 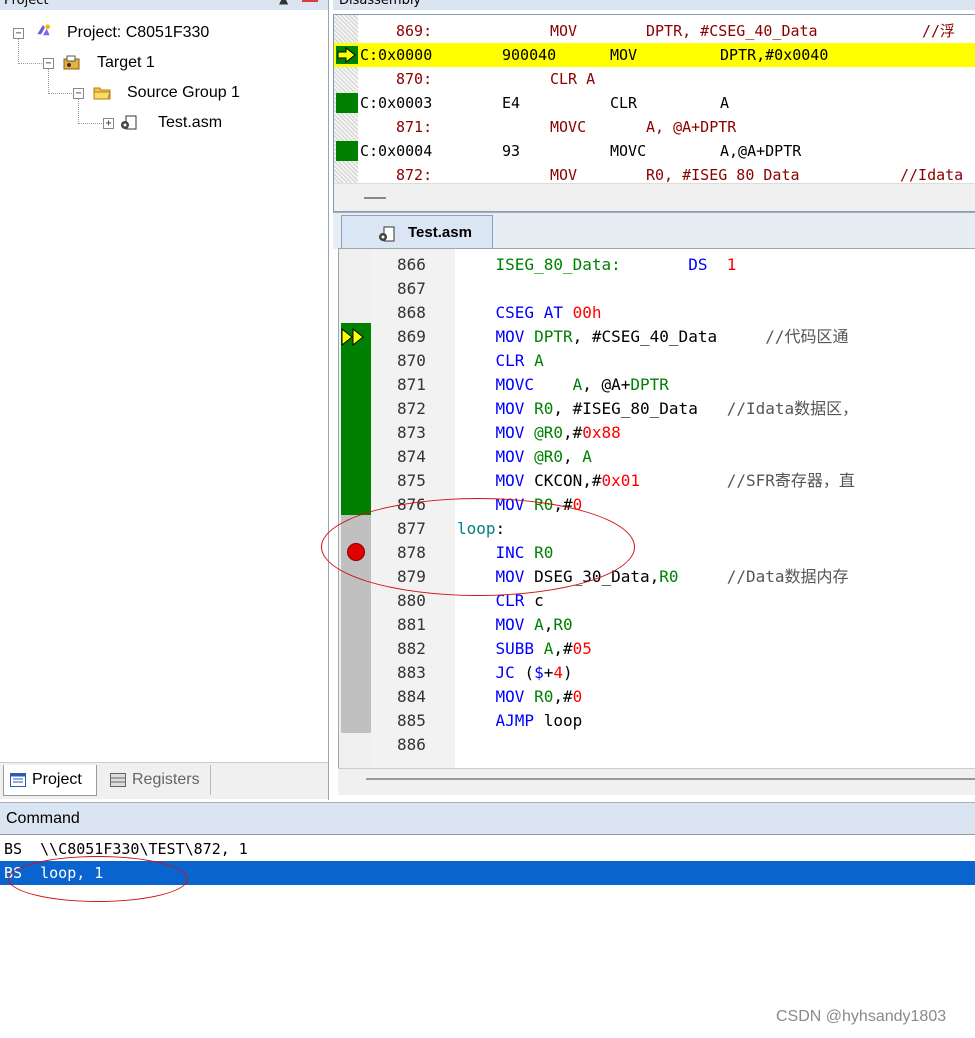 What do you see at coordinates (572, 432) in the screenshot?
I see `code-token: ,#` at bounding box center [572, 432].